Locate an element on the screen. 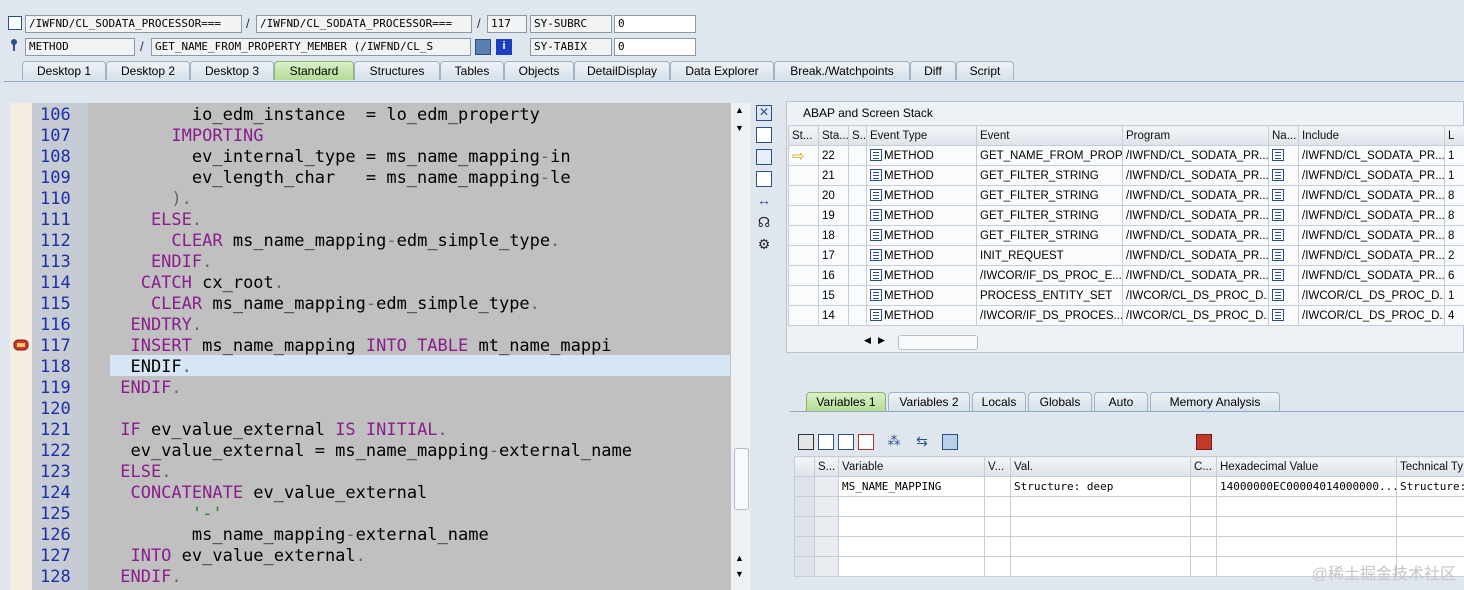 This screenshot has height=590, width=1464. scroll-thumb is located at coordinates (938, 342).